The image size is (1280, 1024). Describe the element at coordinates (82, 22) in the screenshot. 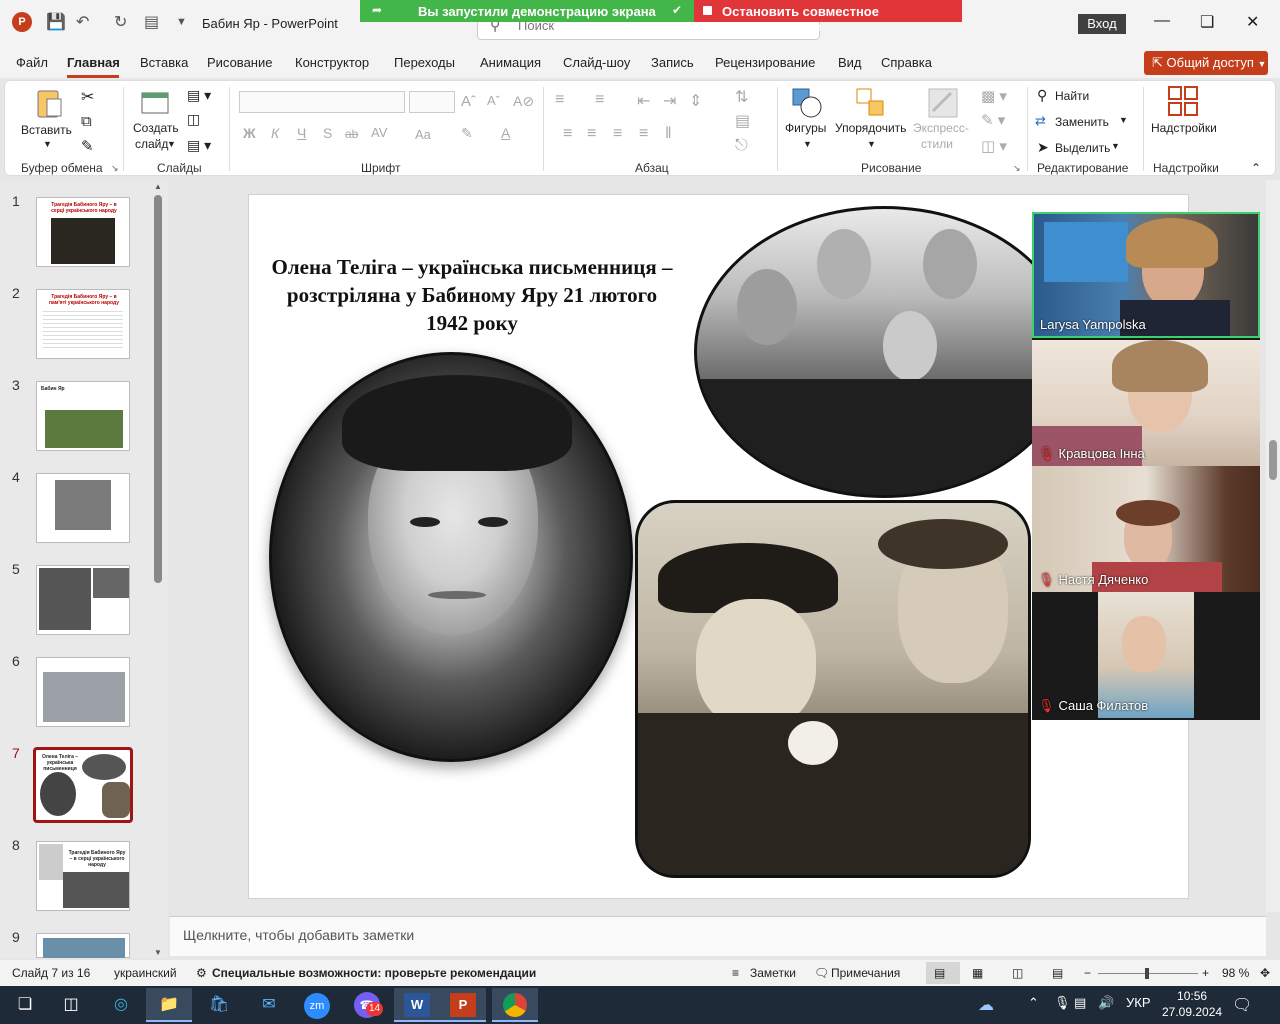

I see `undo-icon: ↶` at that location.